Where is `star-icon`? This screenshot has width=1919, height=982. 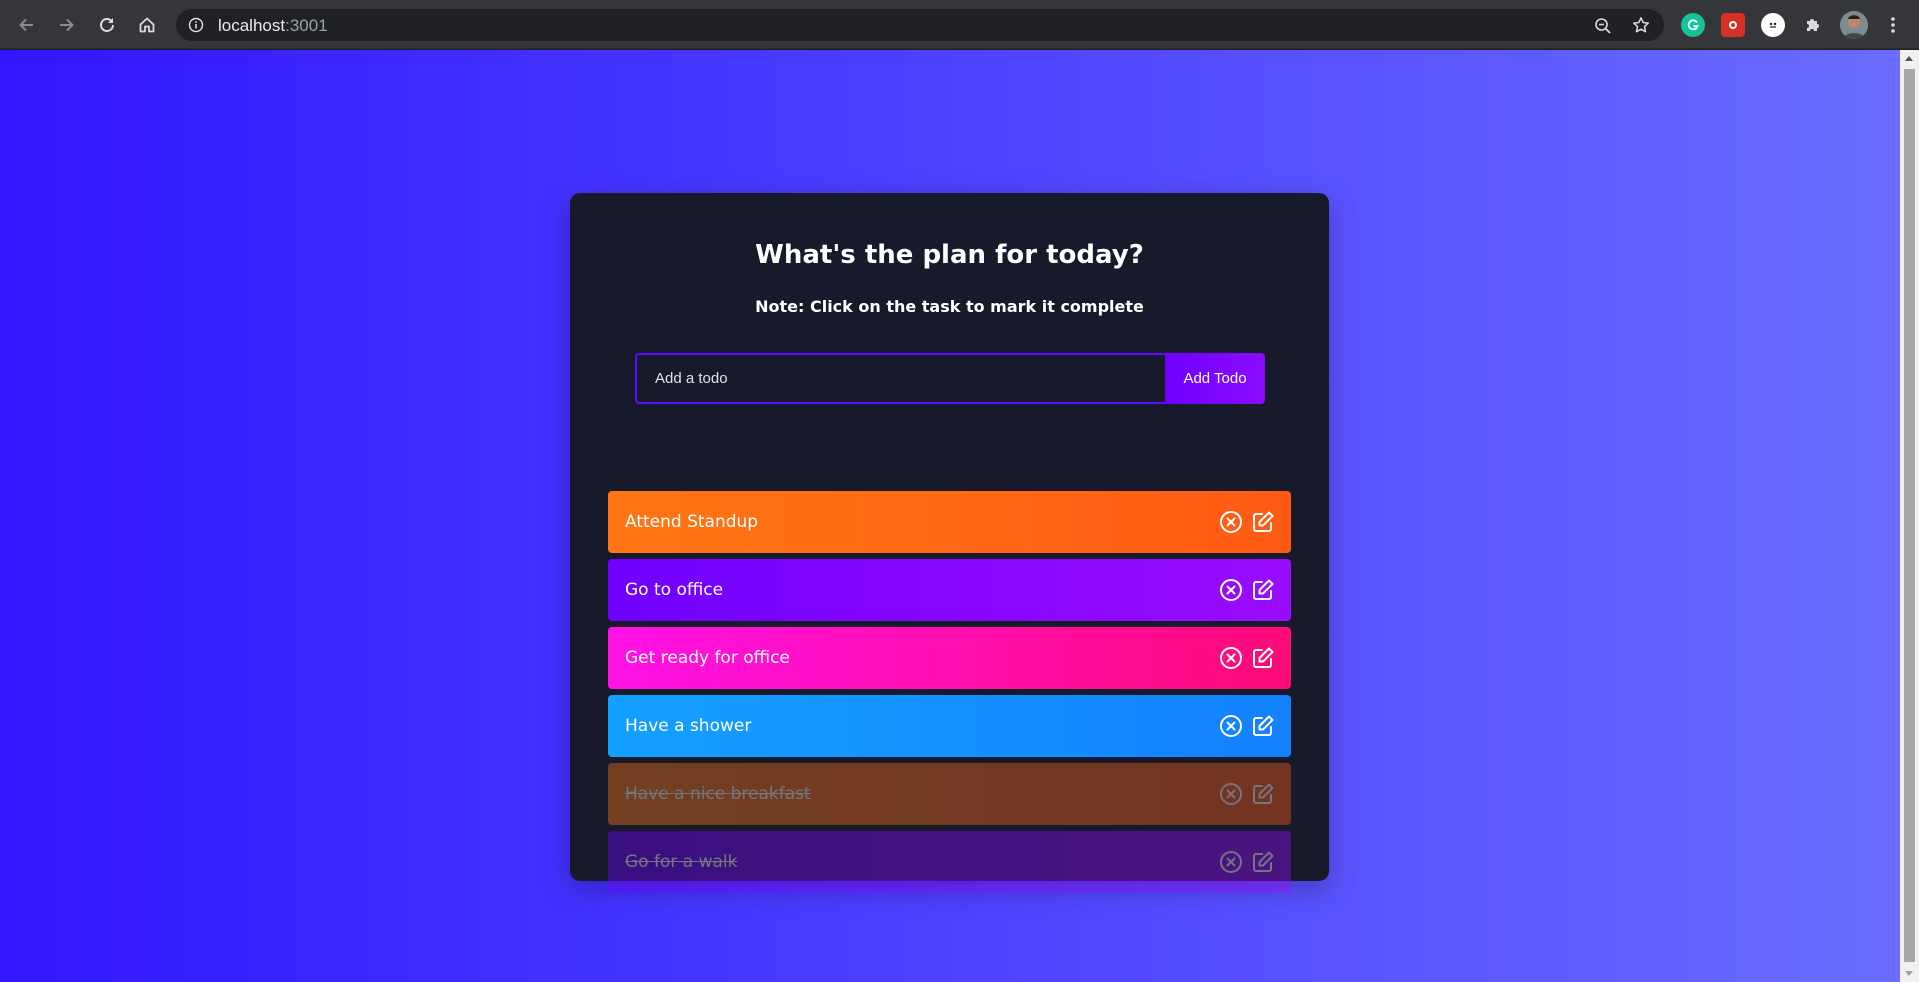
star-icon is located at coordinates (1641, 25).